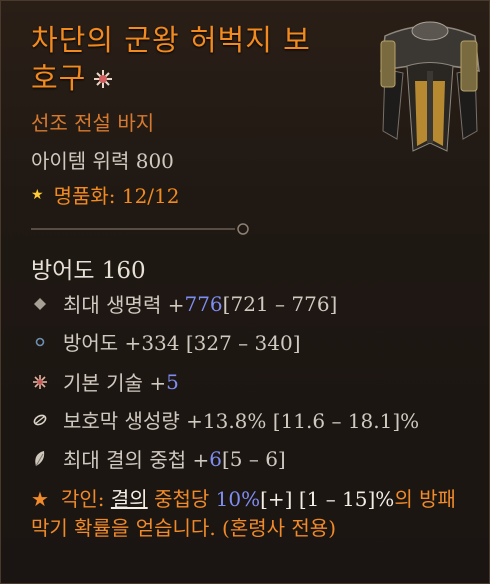 This screenshot has height=584, width=490. What do you see at coordinates (37, 194) in the screenshot?
I see `star-icon: ★` at bounding box center [37, 194].